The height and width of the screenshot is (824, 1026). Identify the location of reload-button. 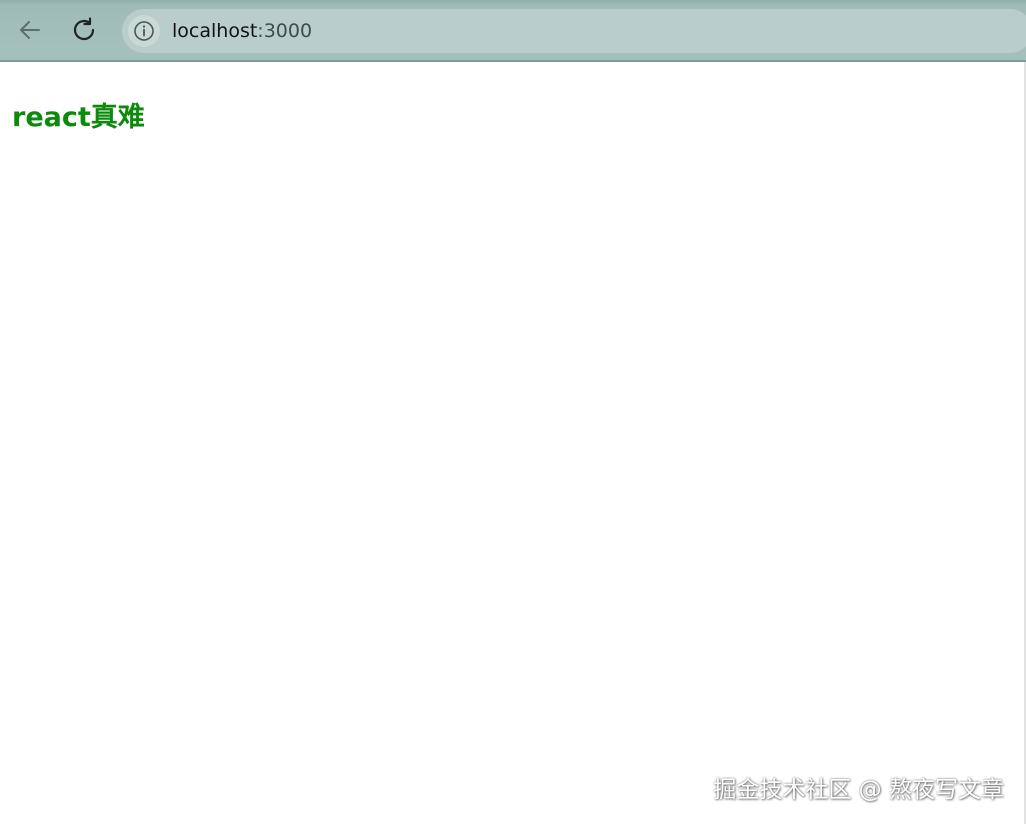
(84, 30).